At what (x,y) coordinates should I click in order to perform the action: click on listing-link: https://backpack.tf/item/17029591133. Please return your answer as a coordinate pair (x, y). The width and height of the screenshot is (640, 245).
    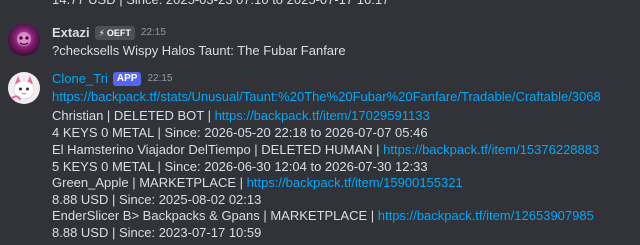
    Looking at the image, I should click on (322, 115).